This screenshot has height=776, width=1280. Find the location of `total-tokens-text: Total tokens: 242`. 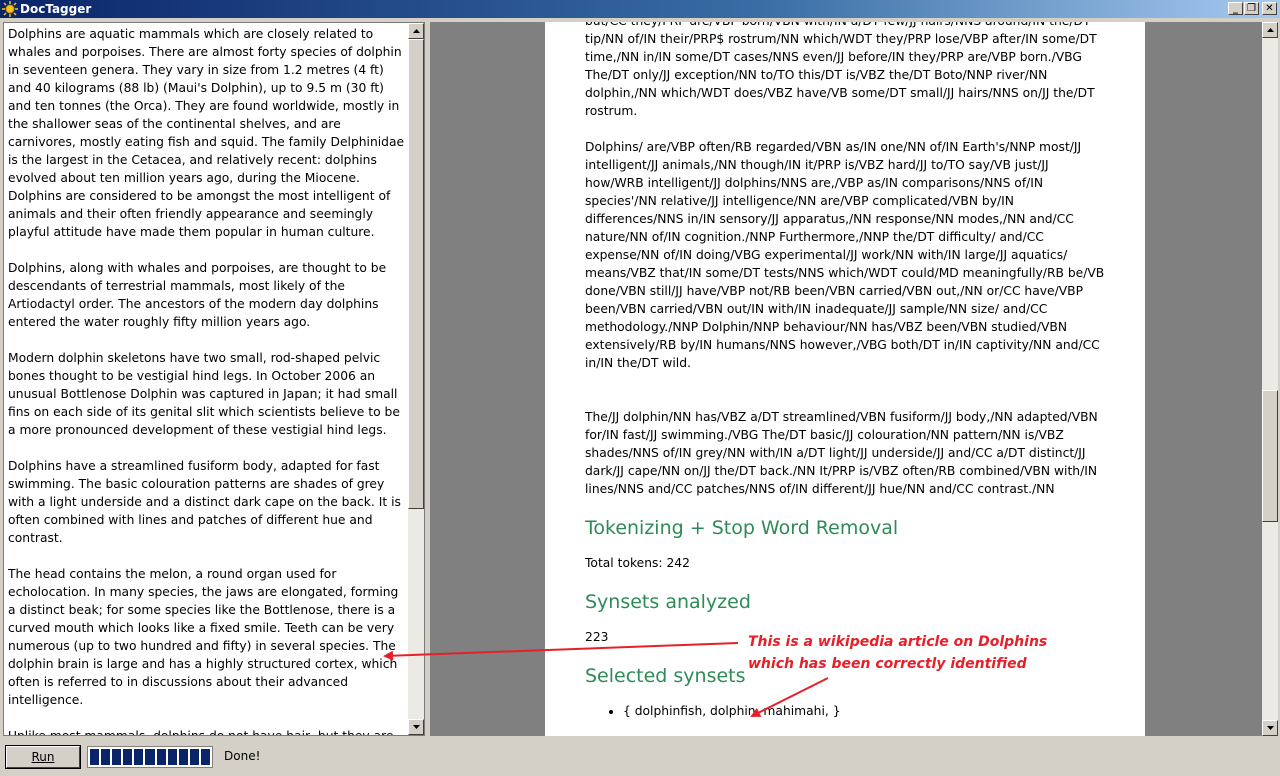

total-tokens-text: Total tokens: 242 is located at coordinates (637, 563).